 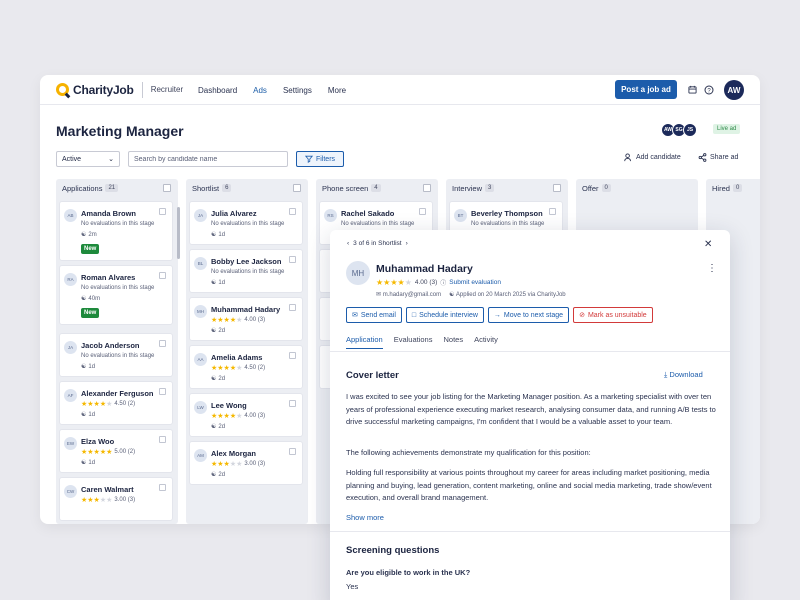 What do you see at coordinates (92, 462) in the screenshot?
I see `age-value: 1d` at bounding box center [92, 462].